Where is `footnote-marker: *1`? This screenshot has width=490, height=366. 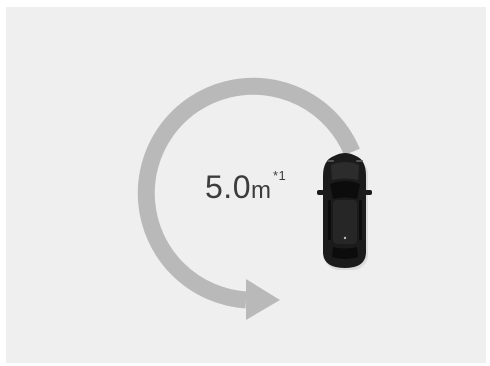 footnote-marker: *1 is located at coordinates (279, 175).